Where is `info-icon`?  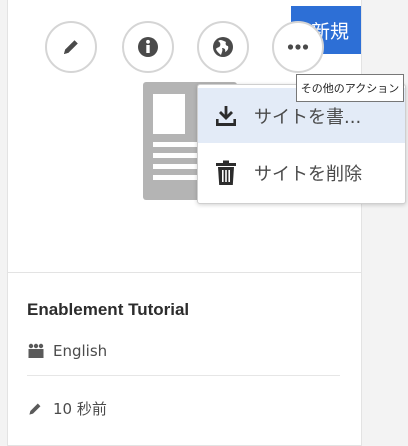 info-icon is located at coordinates (148, 47).